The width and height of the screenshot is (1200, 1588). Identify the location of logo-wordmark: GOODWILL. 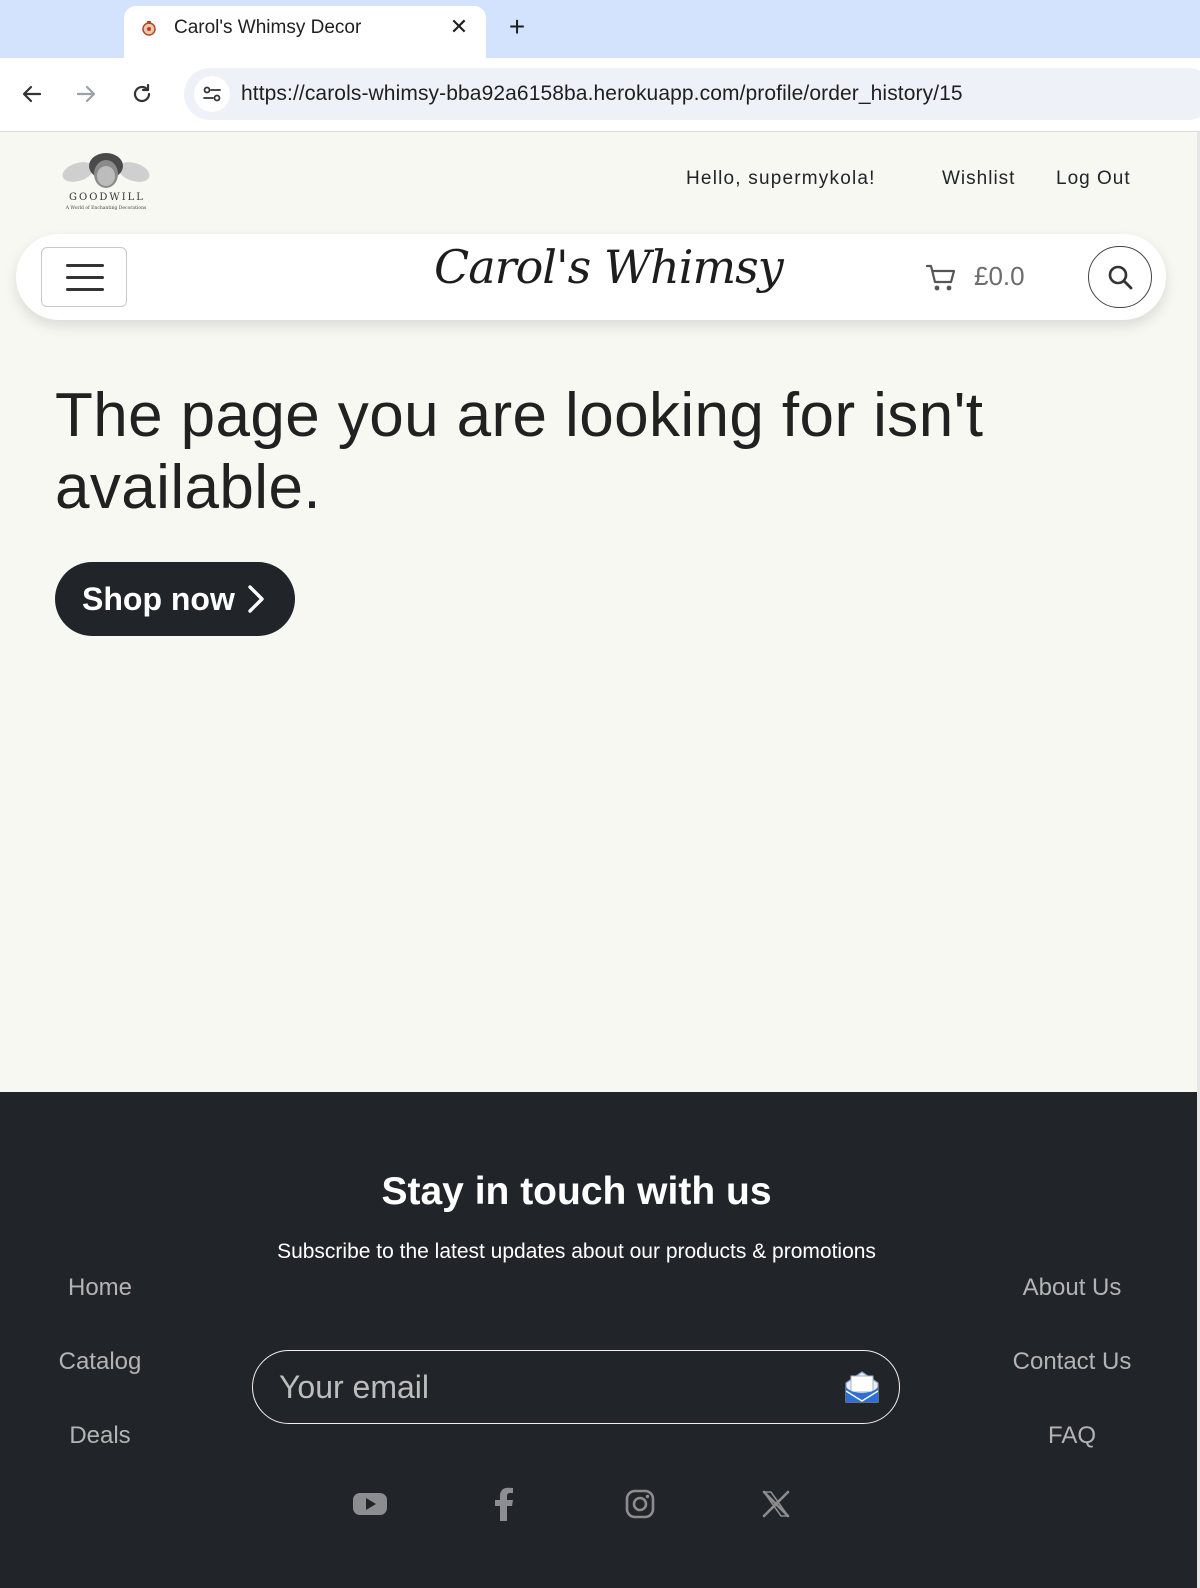
(107, 197).